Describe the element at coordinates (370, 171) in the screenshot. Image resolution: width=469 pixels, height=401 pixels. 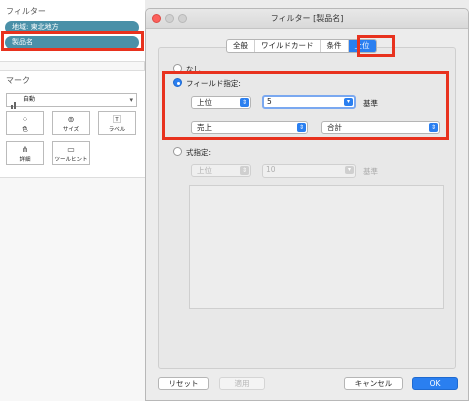
I see `formula-basis-label: 基準` at that location.